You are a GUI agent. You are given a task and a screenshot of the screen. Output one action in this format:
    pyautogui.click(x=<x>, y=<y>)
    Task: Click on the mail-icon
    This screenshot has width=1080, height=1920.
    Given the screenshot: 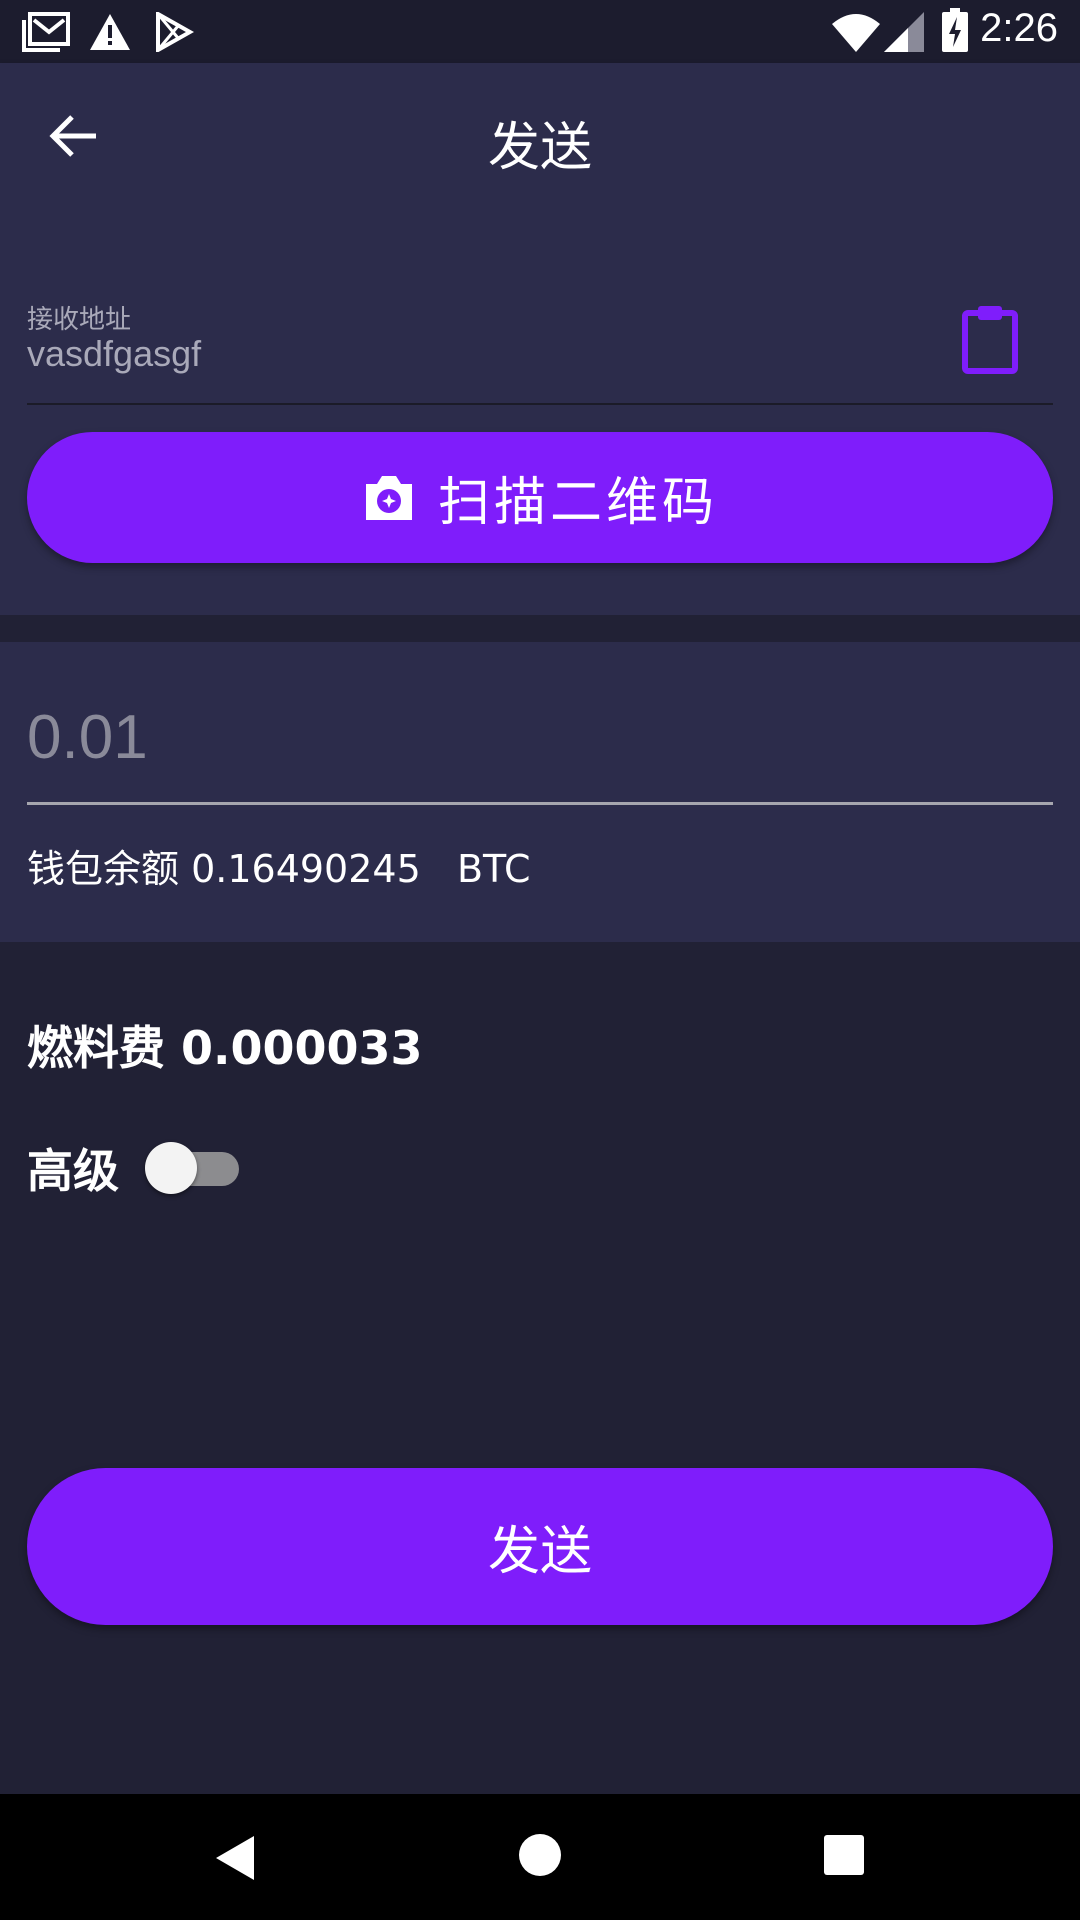 What is the action you would take?
    pyautogui.click(x=46, y=32)
    